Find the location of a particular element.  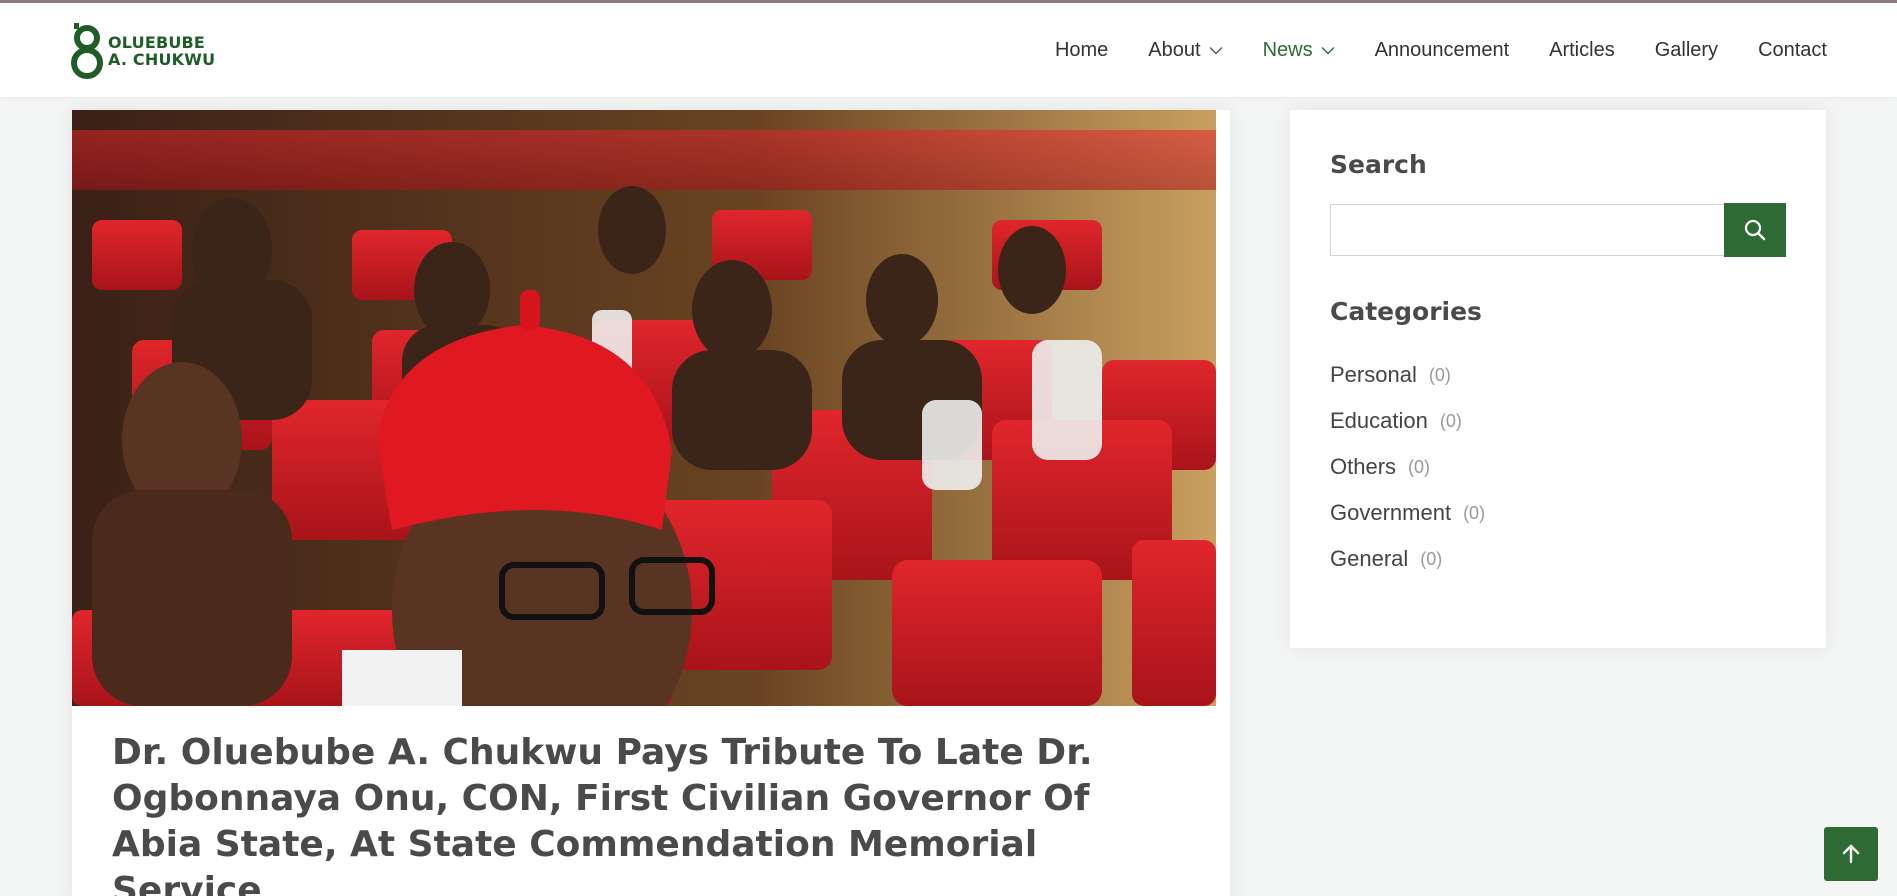

site-logo: OLUEBUBE A. CHUKWU is located at coordinates (142, 51).